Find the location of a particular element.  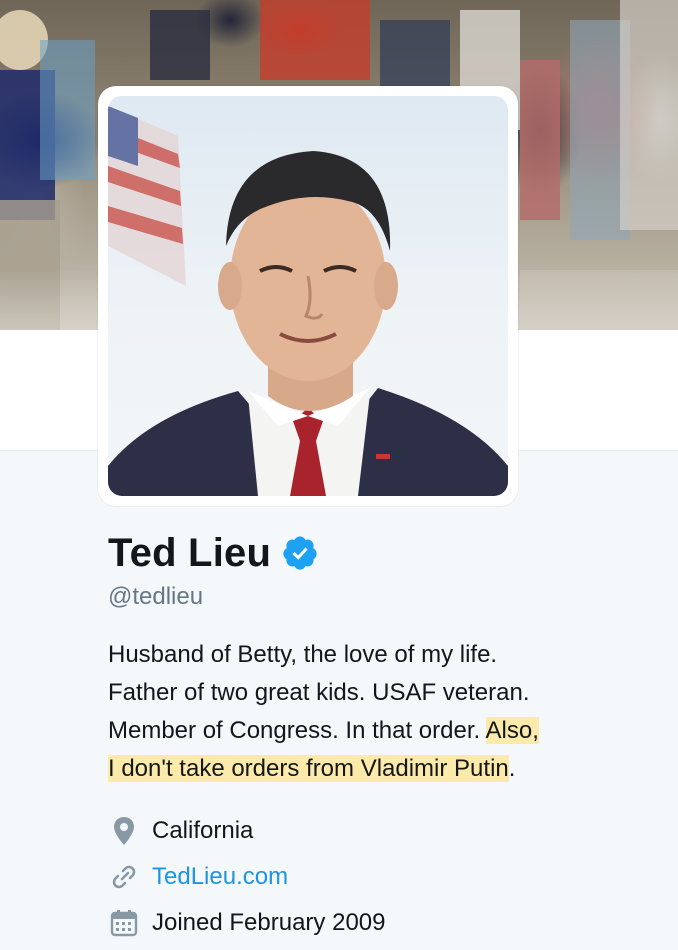

bio-highlight-2: I don't take orders from Vladimir Putin is located at coordinates (308, 768).